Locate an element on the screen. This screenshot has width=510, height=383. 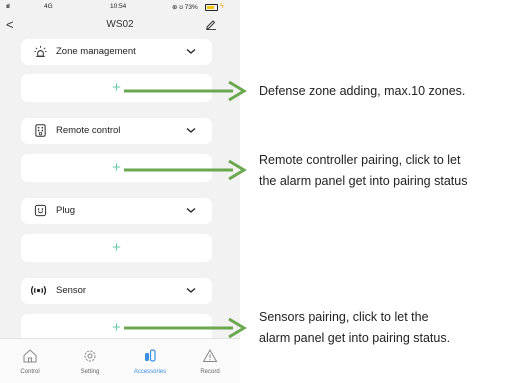
arrow-remote-pair is located at coordinates (185, 170).